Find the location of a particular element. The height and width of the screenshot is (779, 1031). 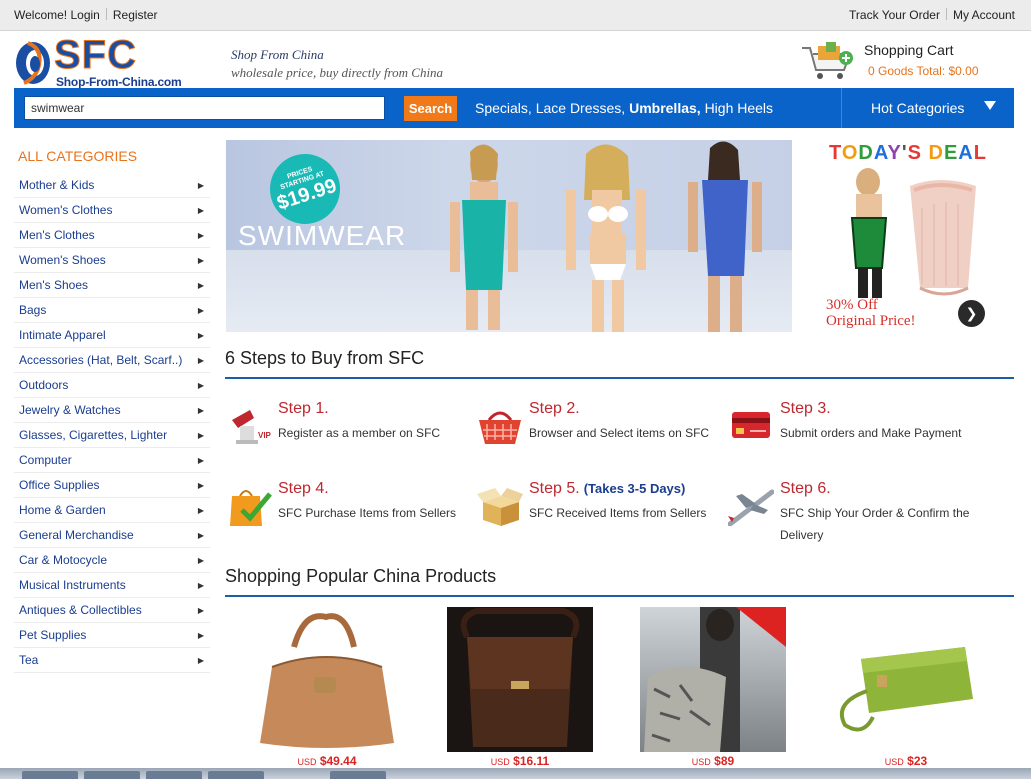

sidebar-item-category: Jewelry & Watches ▶ is located at coordinates (112, 410).